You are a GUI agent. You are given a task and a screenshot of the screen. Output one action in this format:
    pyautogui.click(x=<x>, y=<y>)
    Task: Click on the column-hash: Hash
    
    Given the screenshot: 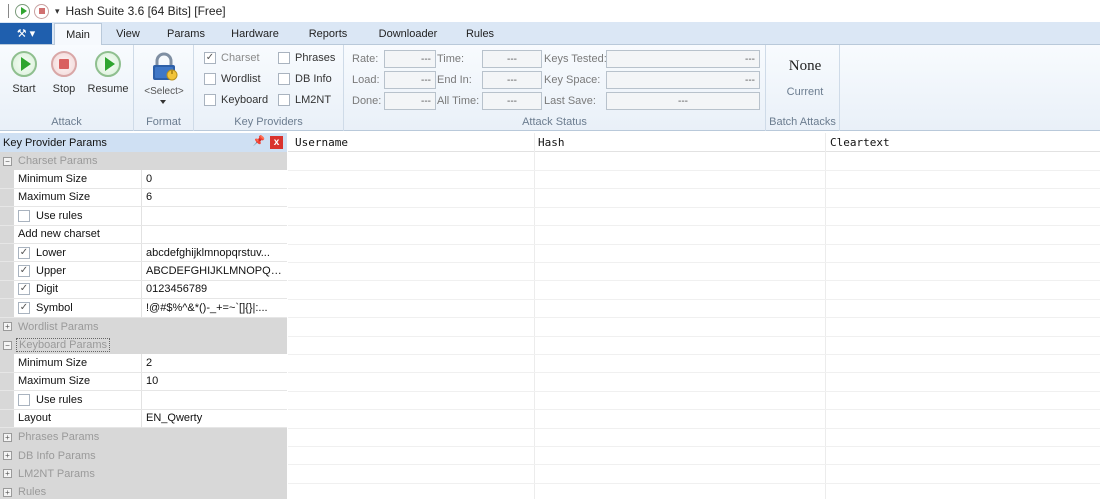 What is the action you would take?
    pyautogui.click(x=551, y=142)
    